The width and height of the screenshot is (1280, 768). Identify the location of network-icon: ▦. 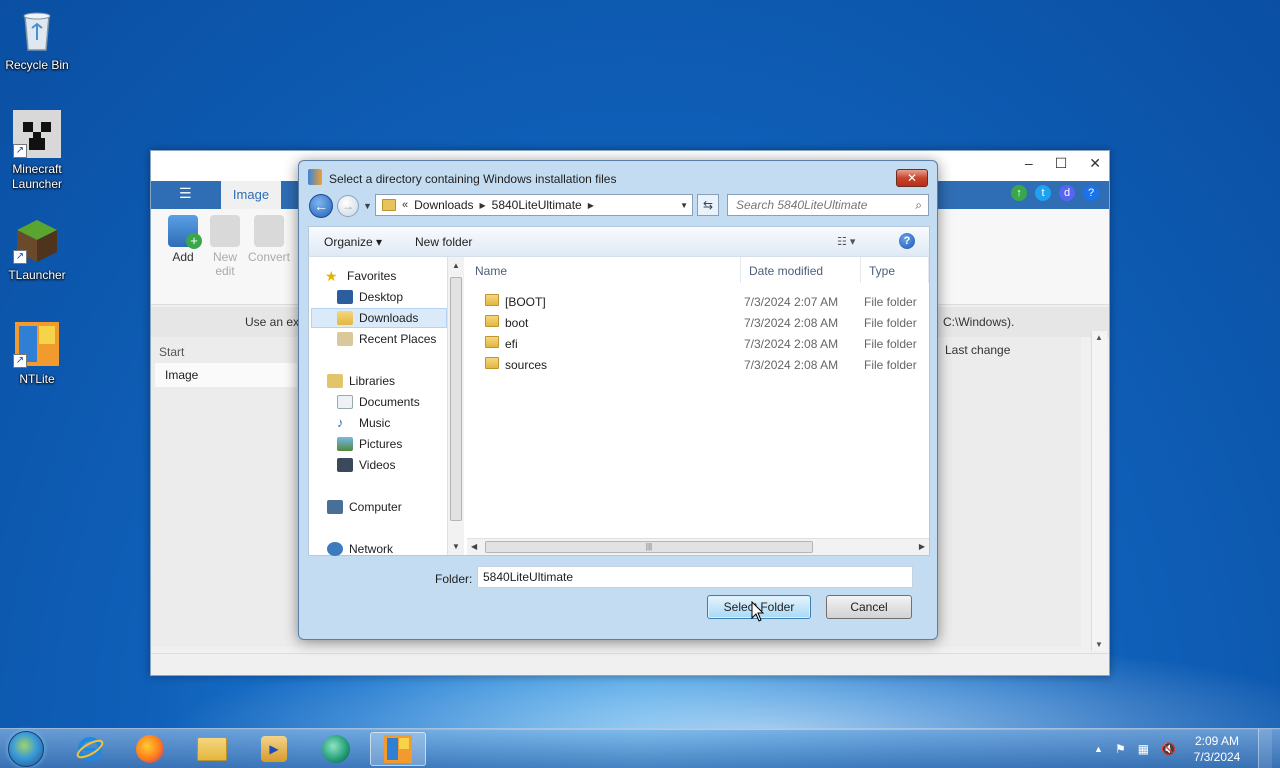
(1143, 749).